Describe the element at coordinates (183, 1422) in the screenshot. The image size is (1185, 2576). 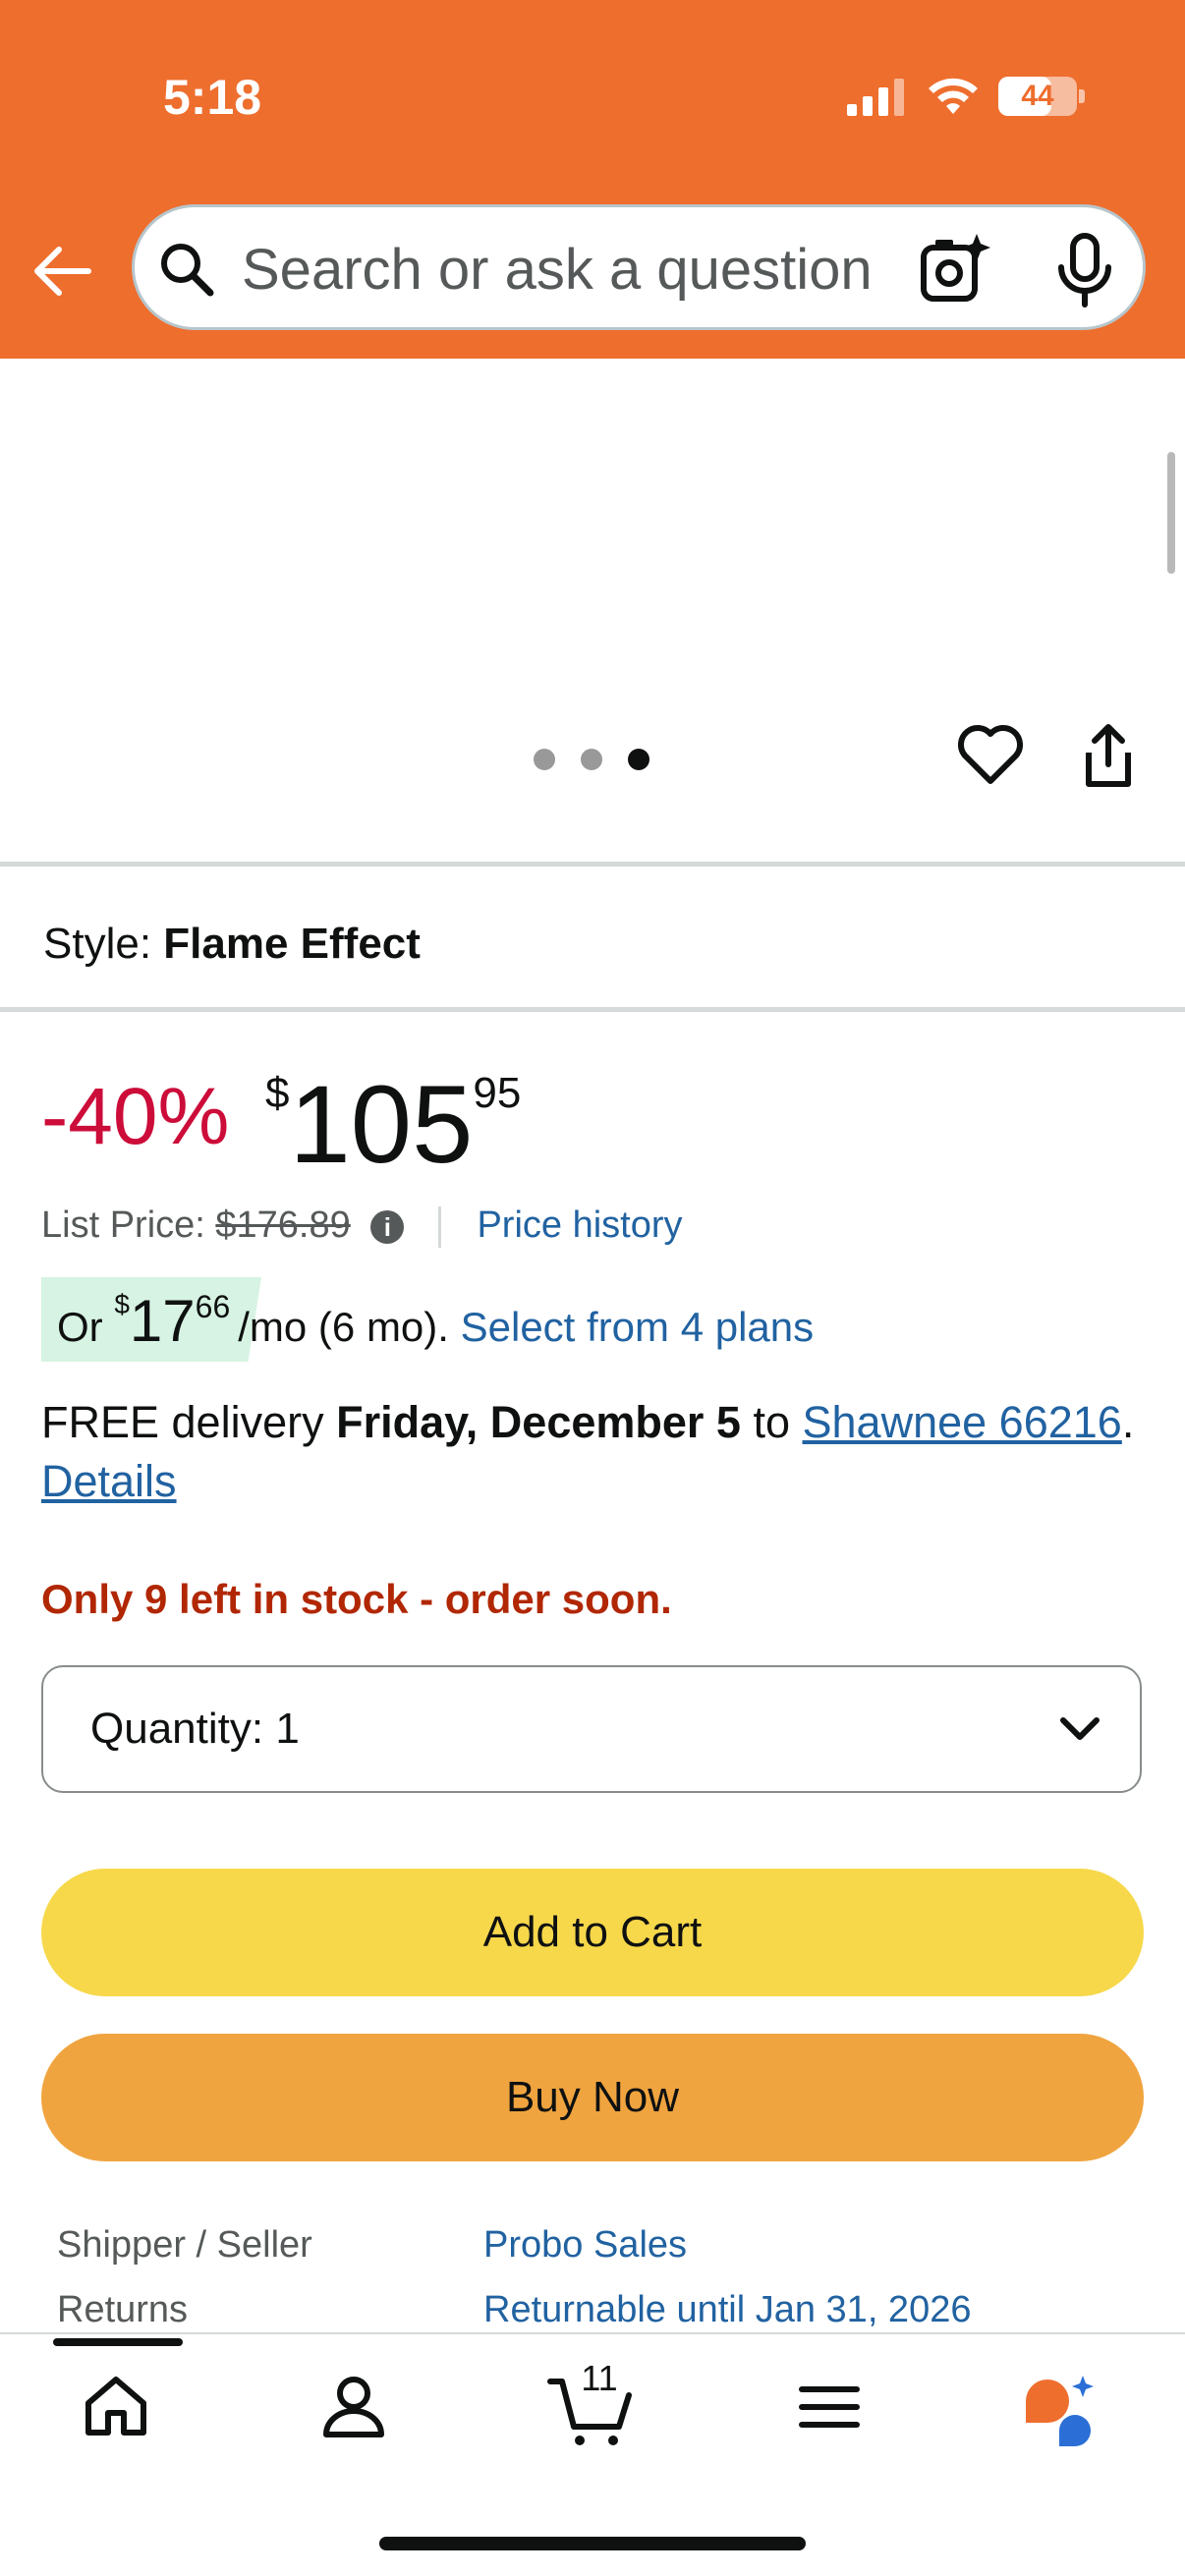
I see `delivery-prefix: FREE delivery` at that location.